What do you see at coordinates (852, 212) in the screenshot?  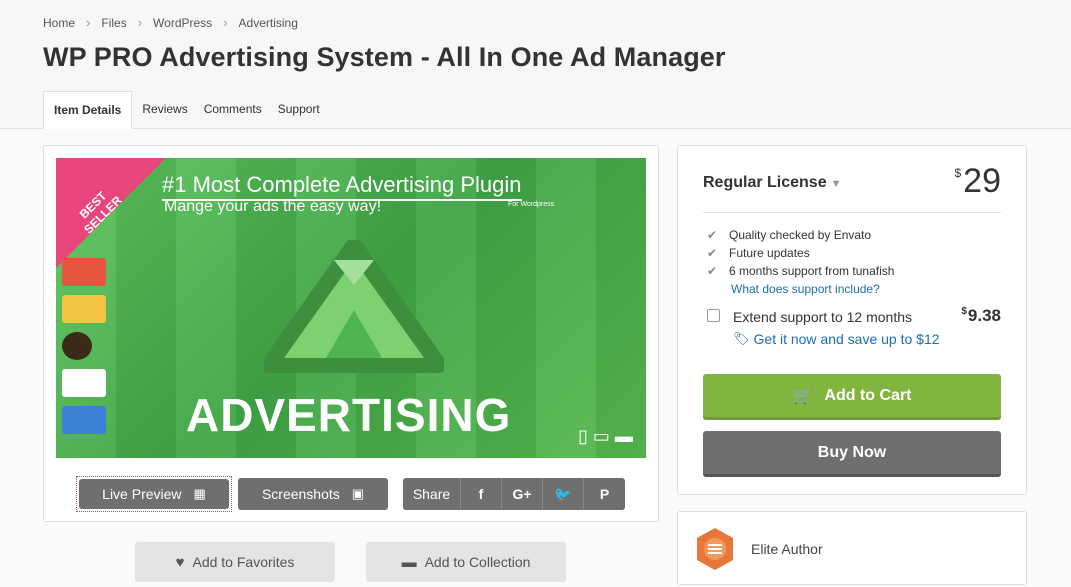 I see `divider` at bounding box center [852, 212].